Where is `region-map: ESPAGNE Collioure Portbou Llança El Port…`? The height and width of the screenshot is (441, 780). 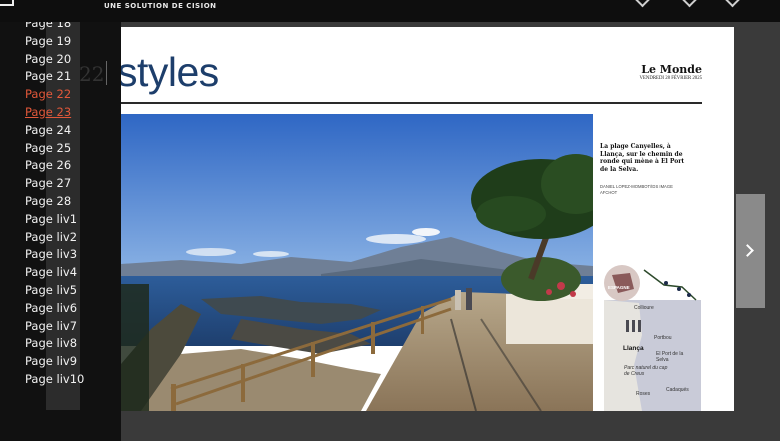 region-map: ESPAGNE Collioure Portbou Llança El Port… is located at coordinates (652, 338).